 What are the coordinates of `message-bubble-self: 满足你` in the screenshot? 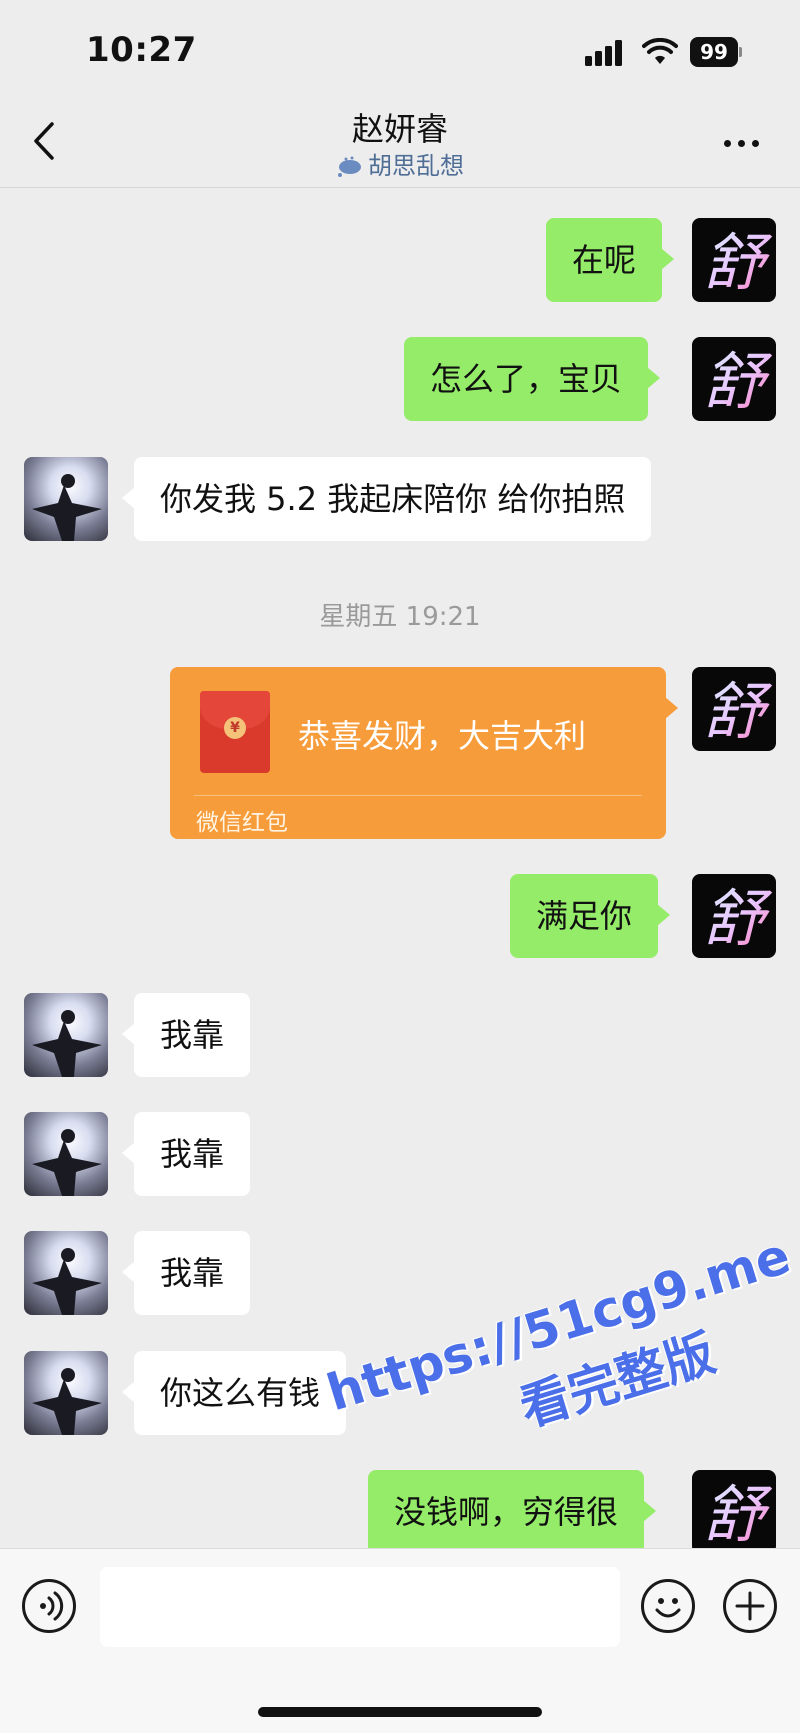 It's located at (590, 916).